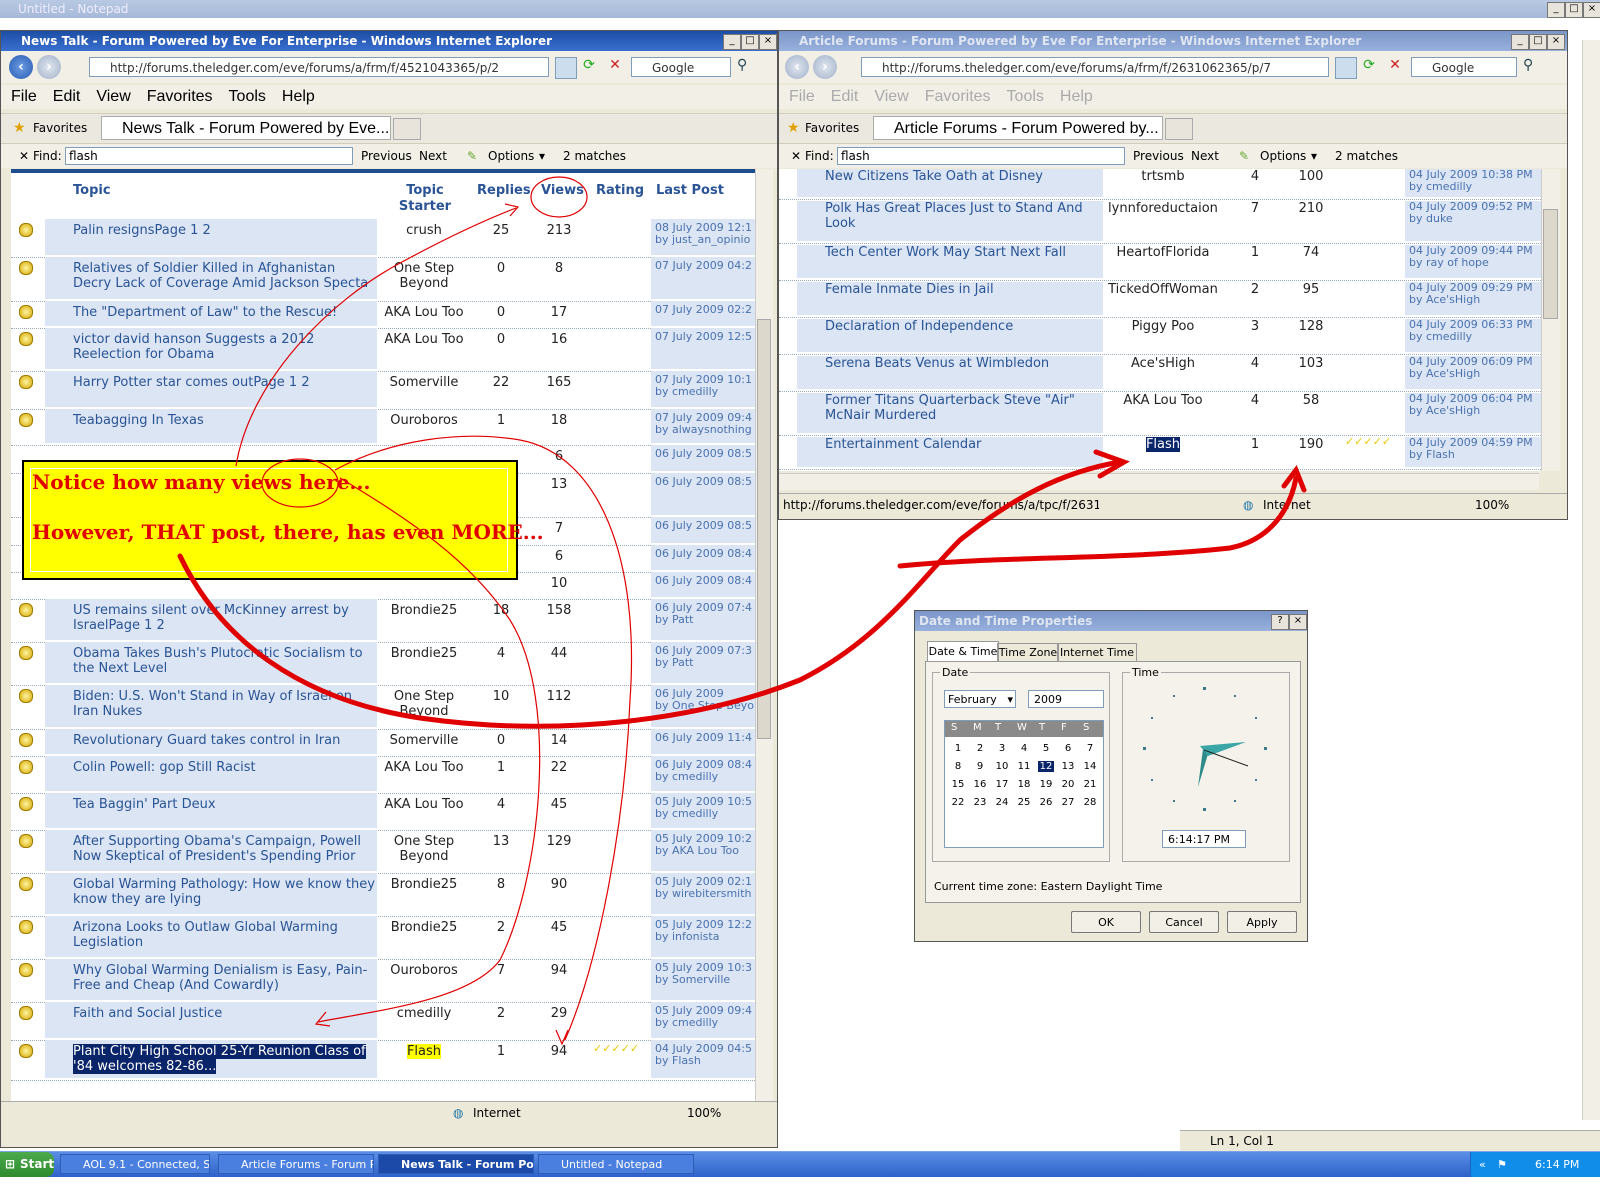 This screenshot has width=1600, height=1200. I want to click on calendar-day: 15, so click(958, 784).